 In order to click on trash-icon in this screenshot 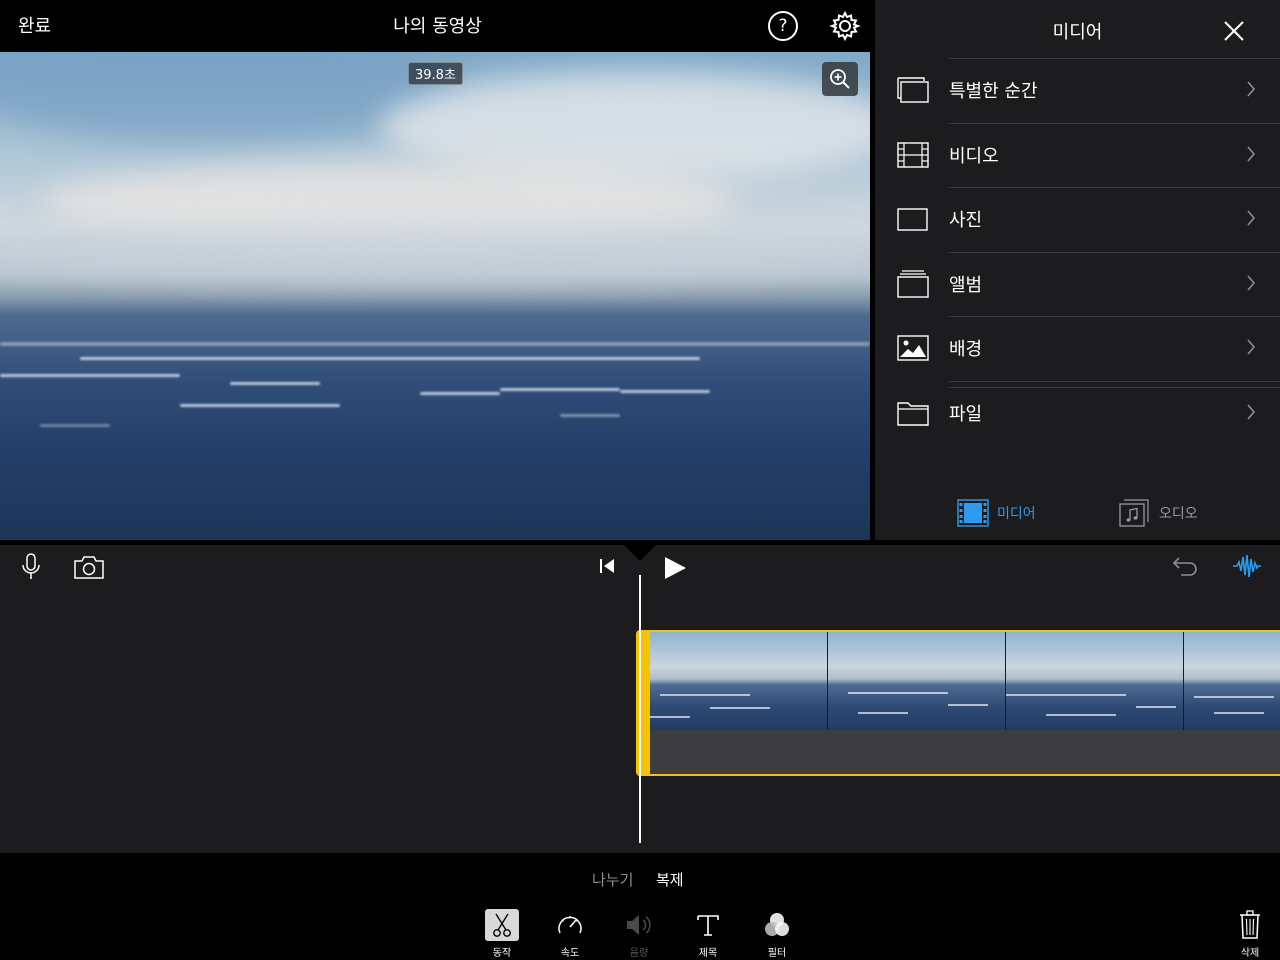, I will do `click(1250, 924)`.